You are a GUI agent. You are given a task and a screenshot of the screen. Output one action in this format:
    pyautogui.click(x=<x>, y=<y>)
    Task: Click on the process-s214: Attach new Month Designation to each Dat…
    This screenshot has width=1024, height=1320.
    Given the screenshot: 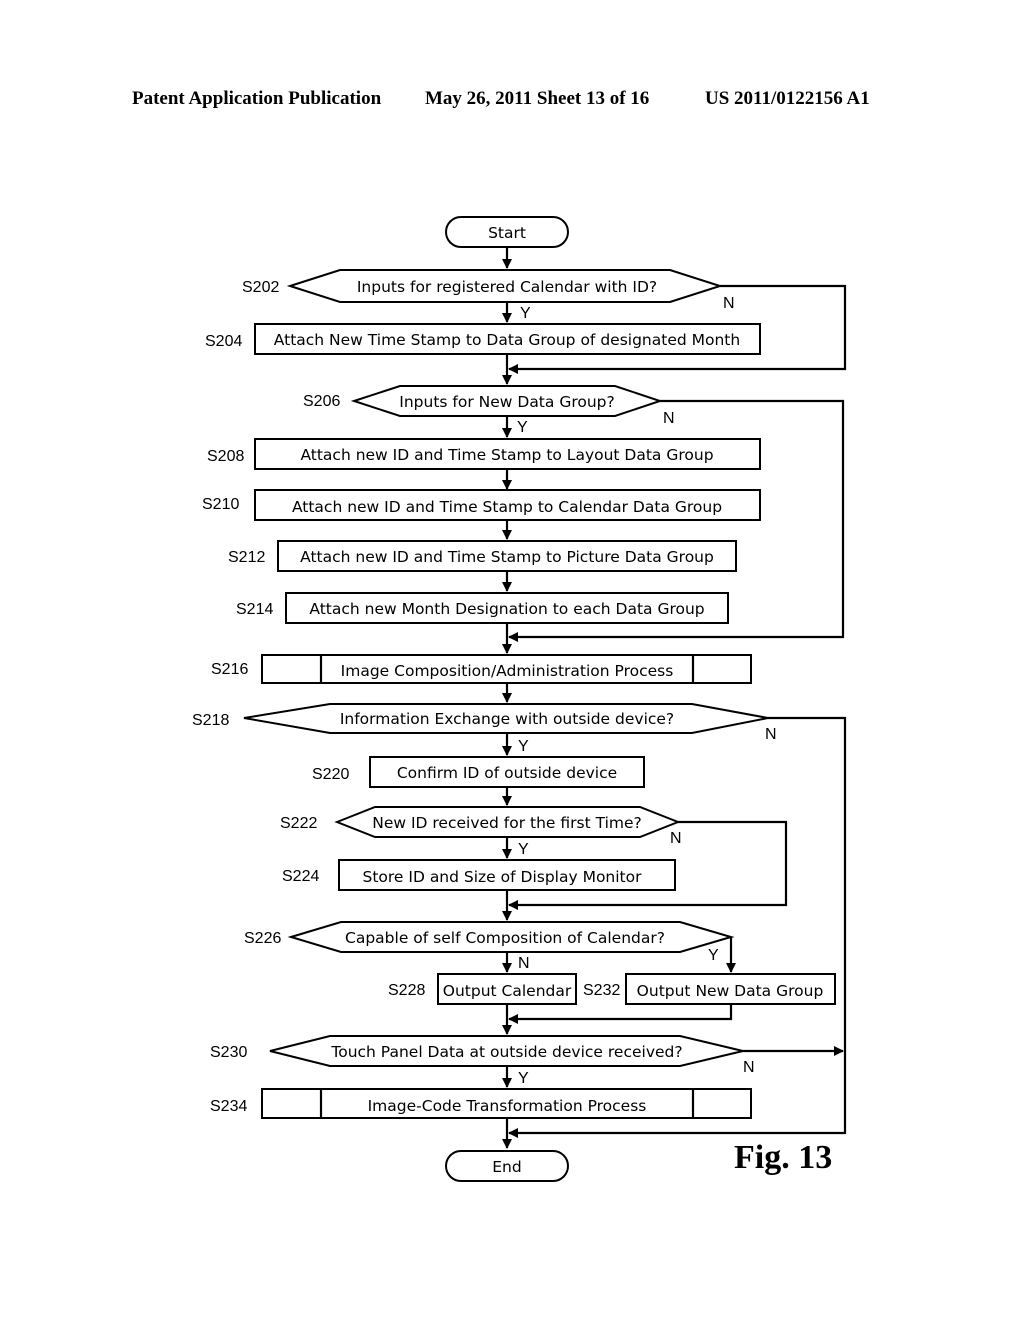 What is the action you would take?
    pyautogui.click(x=482, y=608)
    